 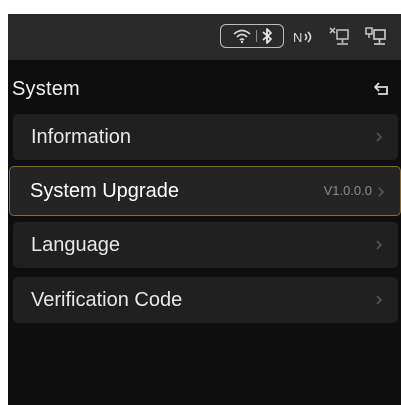 I want to click on menu-item-label: Information, so click(x=81, y=137).